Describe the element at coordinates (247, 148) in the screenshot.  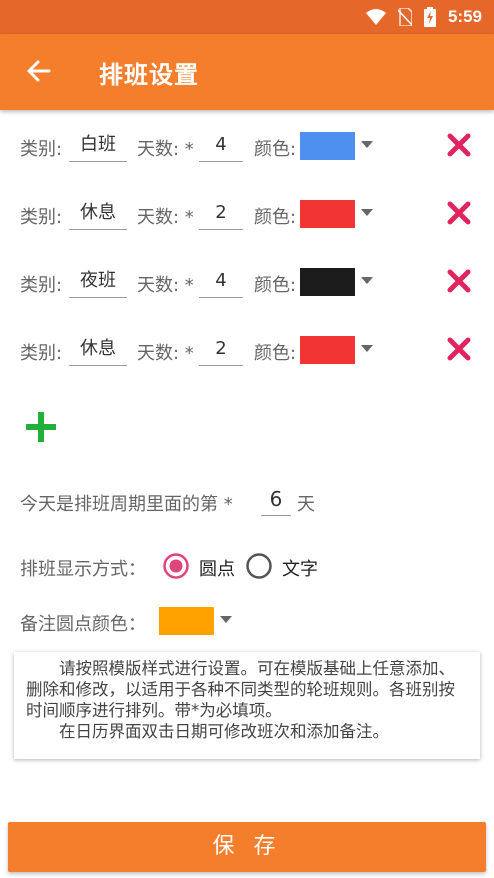
I see `shift-row: 类别: 白班 天数: * 4 颜色:` at that location.